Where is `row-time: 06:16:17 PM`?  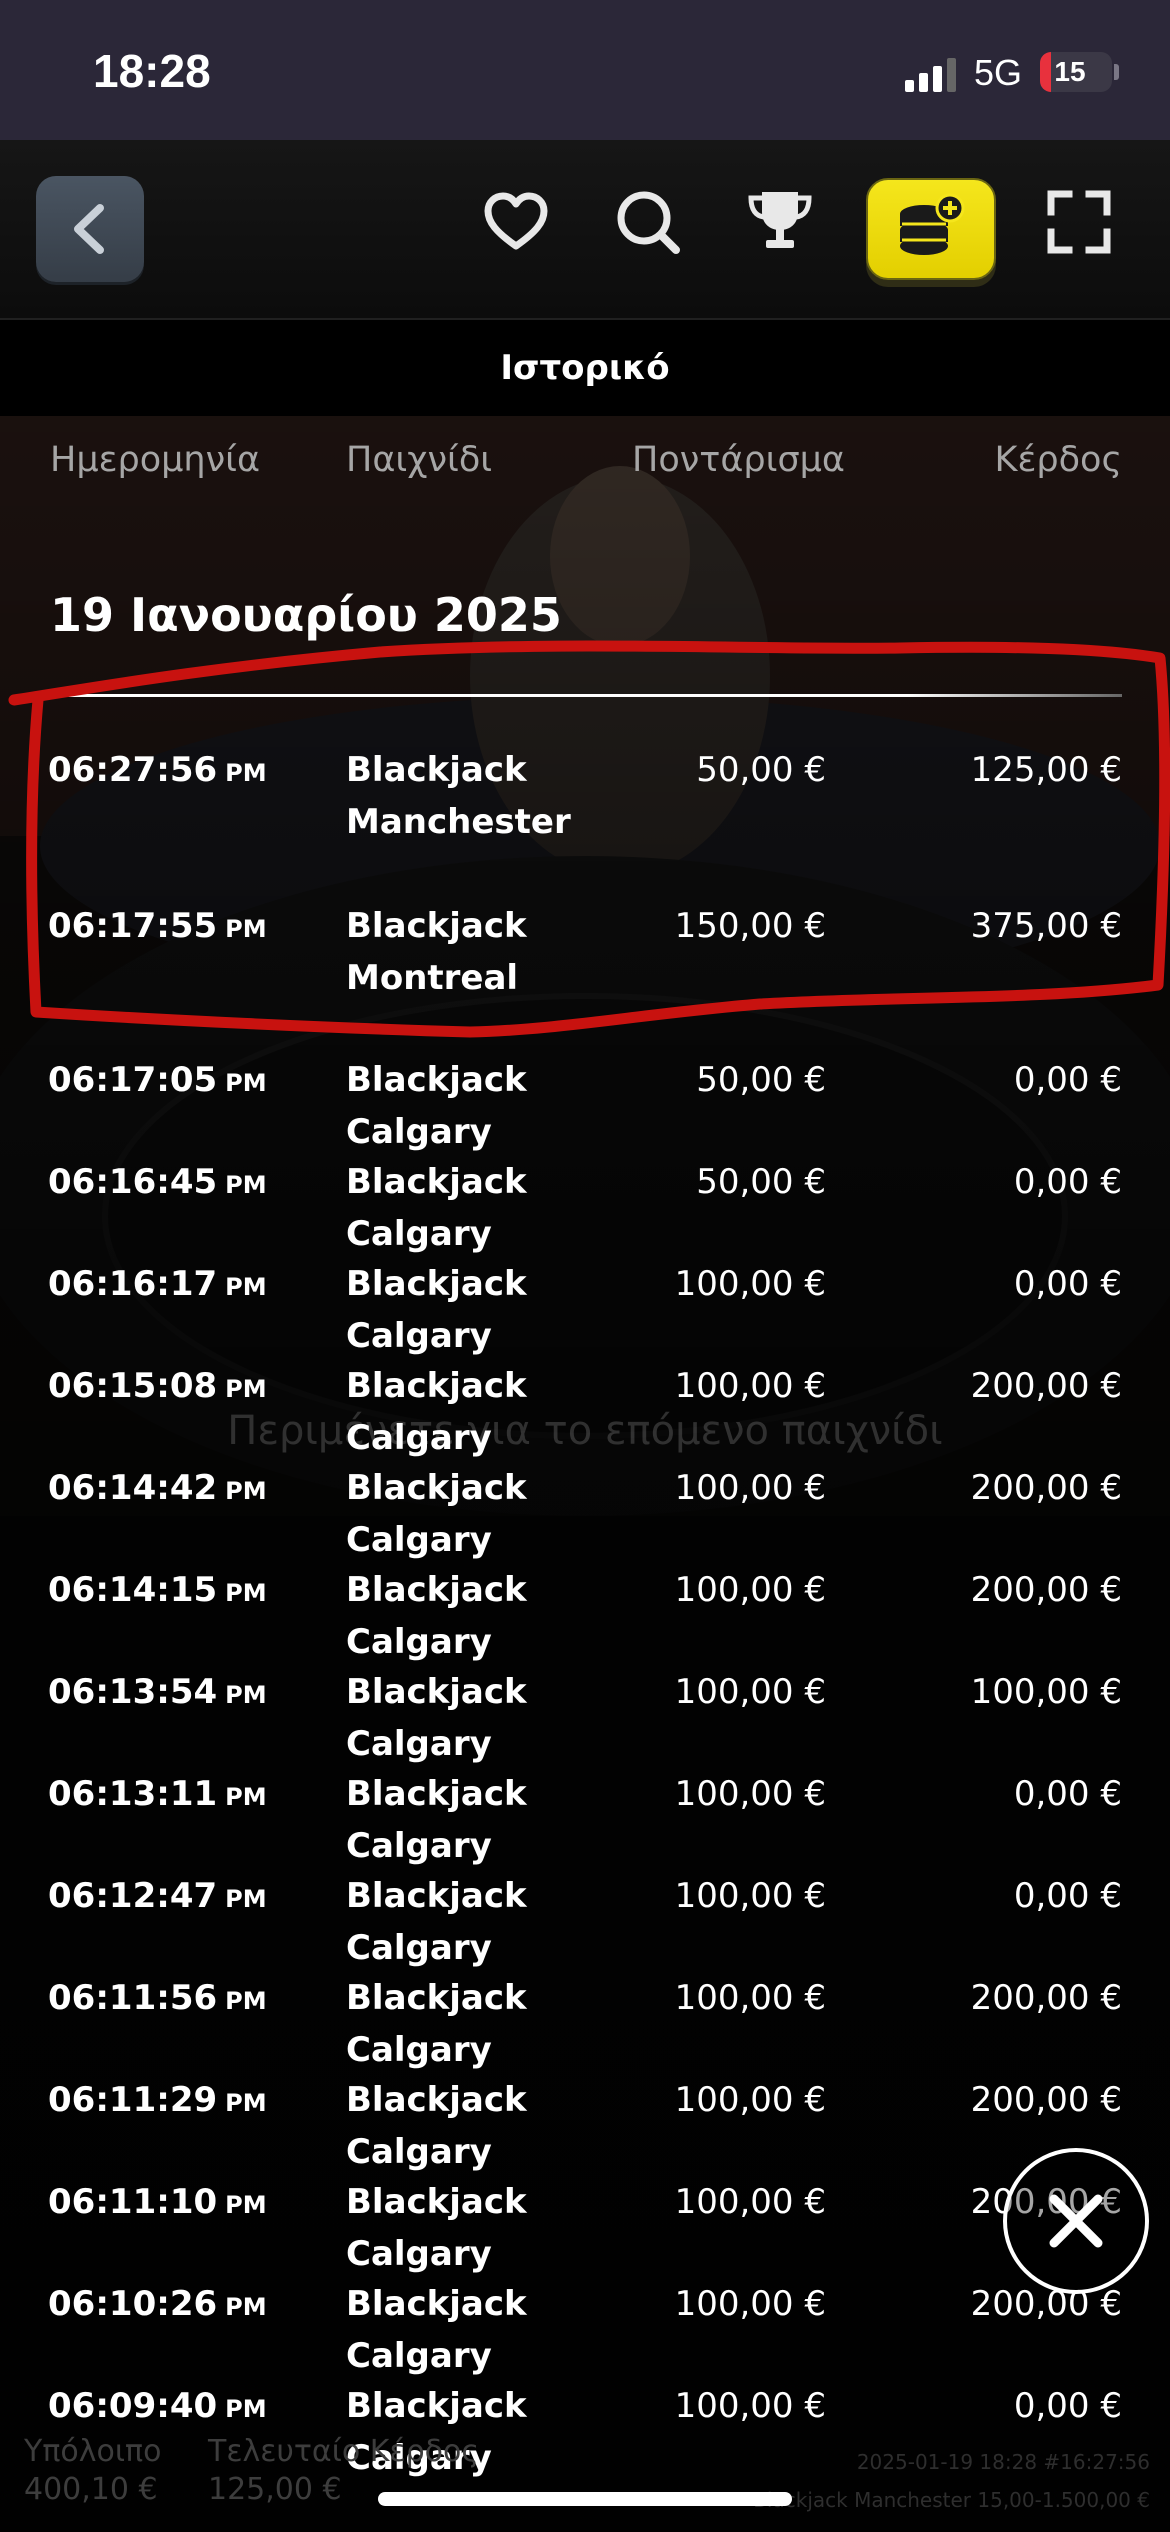
row-time: 06:16:17 PM is located at coordinates (157, 1284).